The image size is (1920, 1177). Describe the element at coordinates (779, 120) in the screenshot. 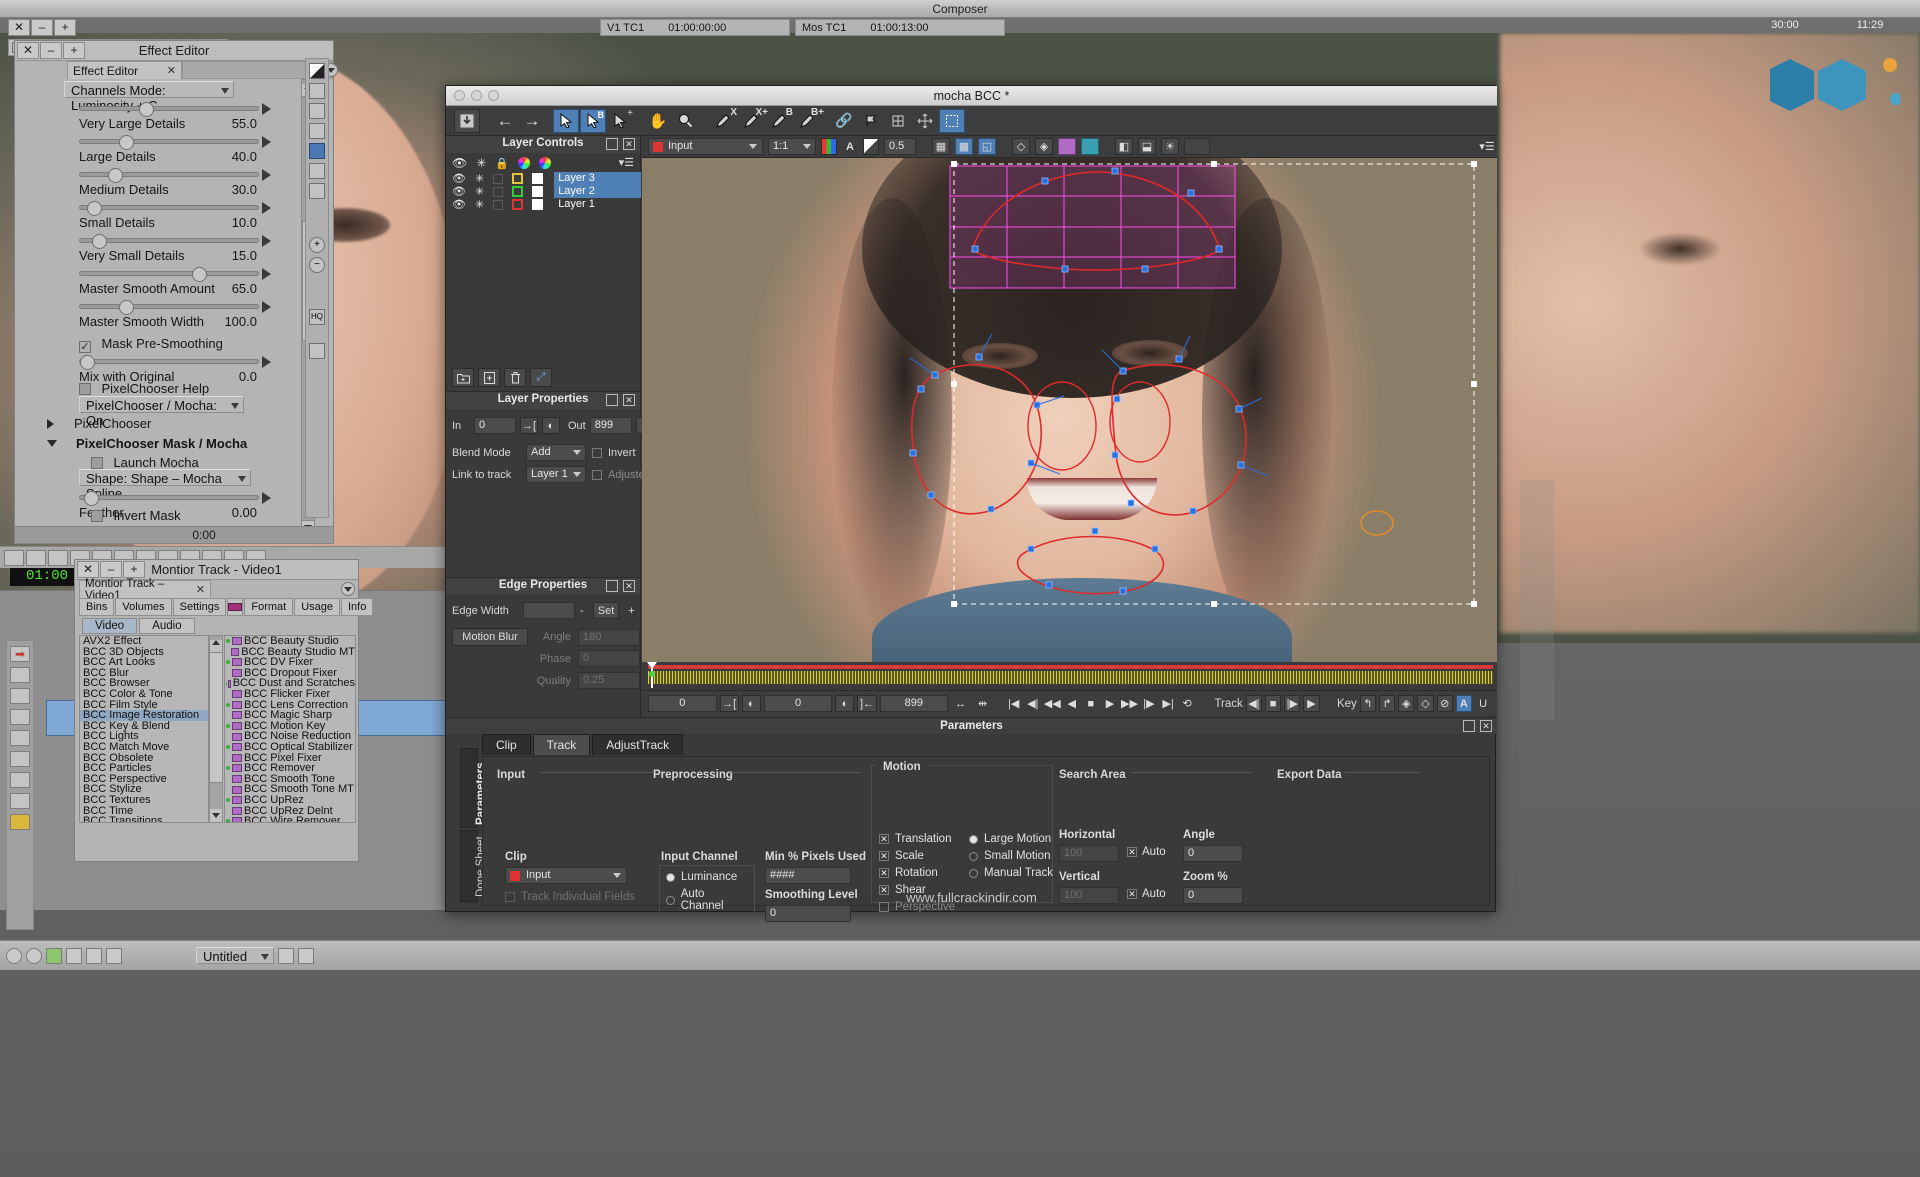

I see `pen-b-tool-icon: B` at that location.